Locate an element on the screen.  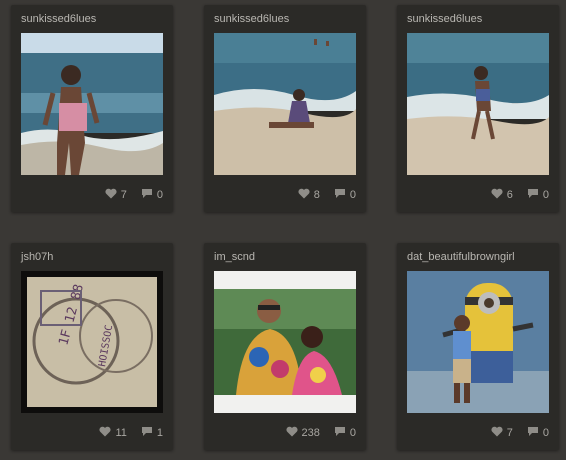
comment-count: 1 is located at coordinates (159, 433).